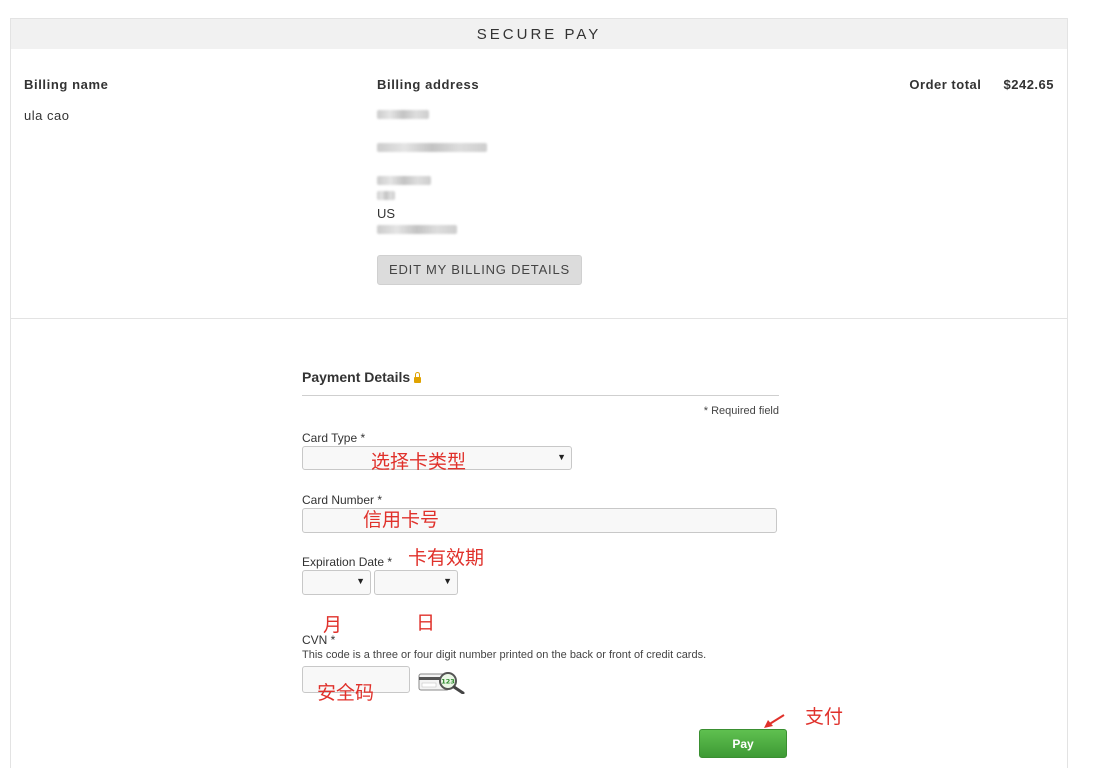 The height and width of the screenshot is (768, 1095). I want to click on annotation-pay: 支付, so click(824, 717).